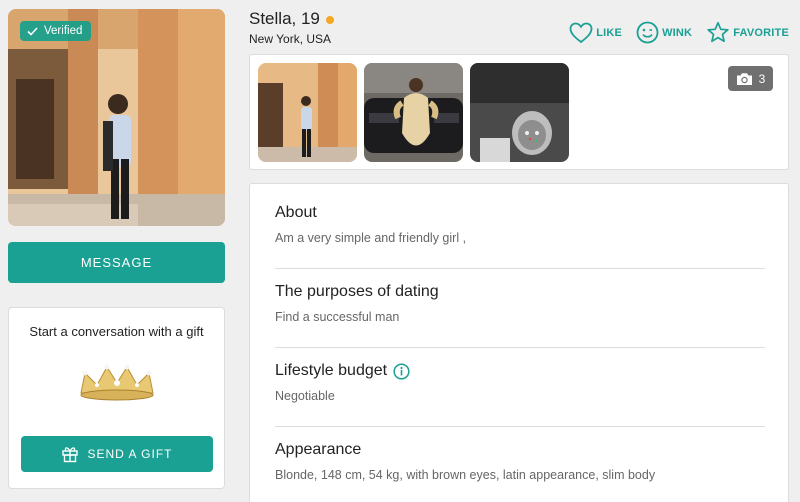 Image resolution: width=800 pixels, height=502 pixels. Describe the element at coordinates (761, 32) in the screenshot. I see `favorite-label: FAVORITE` at that location.